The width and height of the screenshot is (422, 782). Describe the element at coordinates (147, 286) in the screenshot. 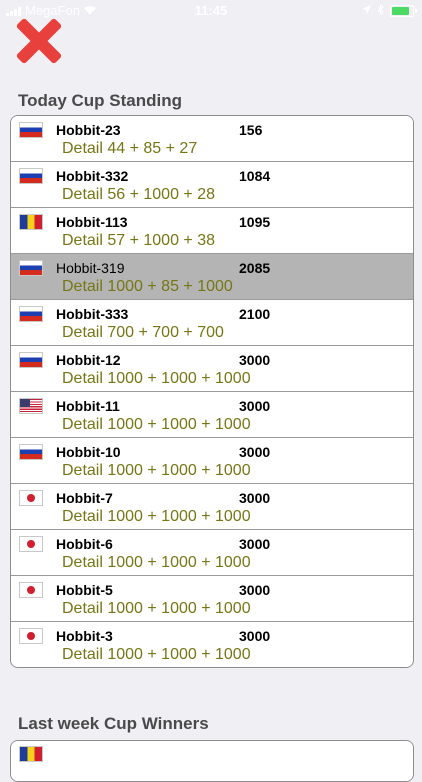

I see `score-detail: Detail 1000 + 85 + 1000` at that location.